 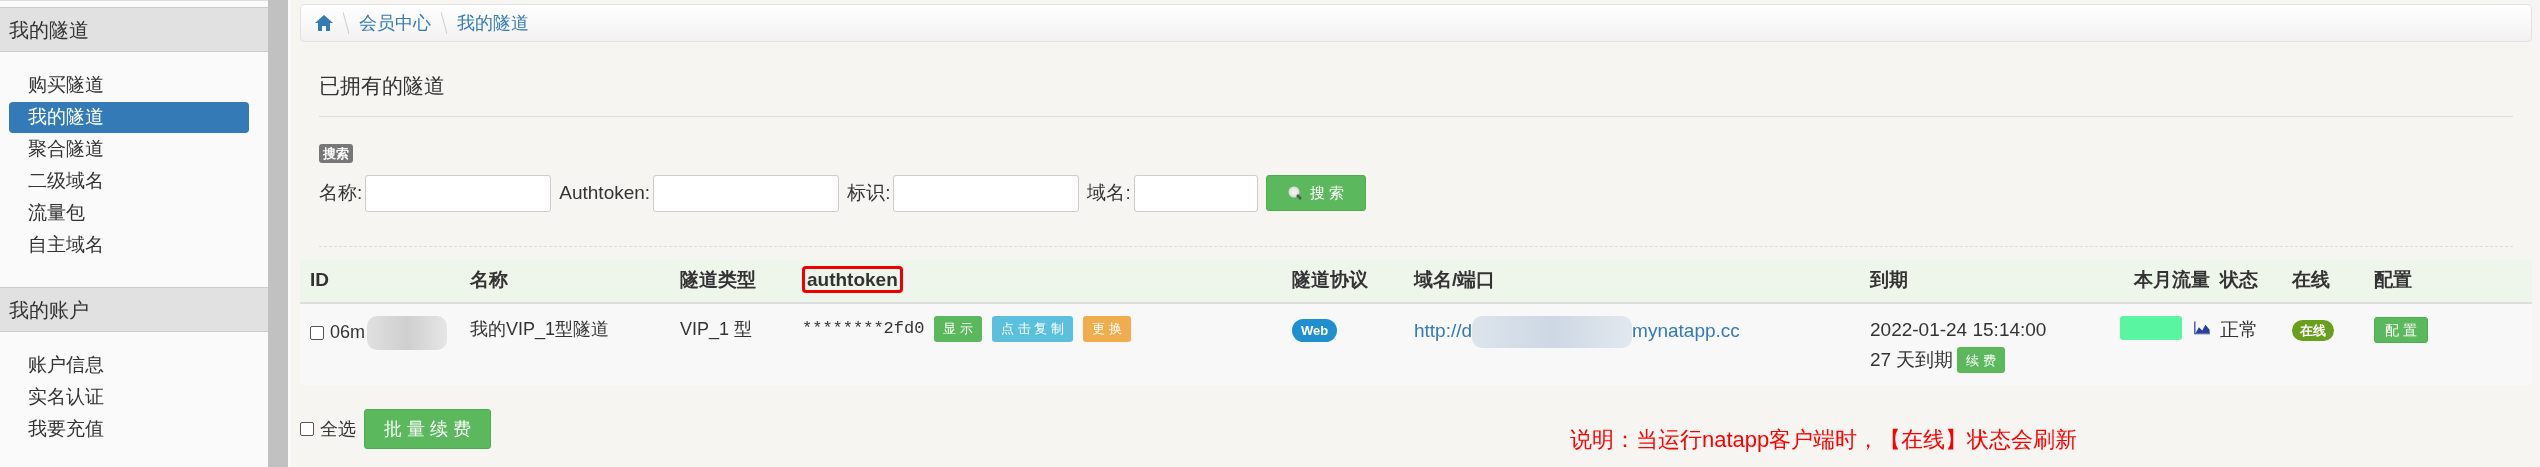 I want to click on sidebar-item: 账户信息, so click(x=129, y=365).